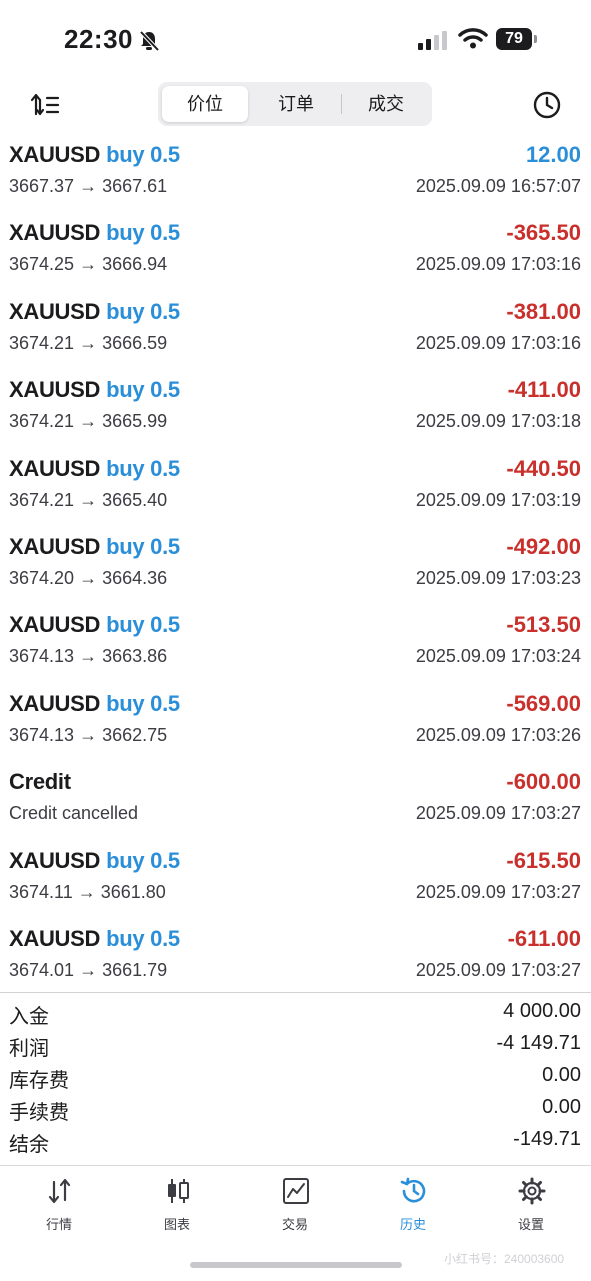  Describe the element at coordinates (530, 1224) in the screenshot. I see `tab-label: 设置` at that location.